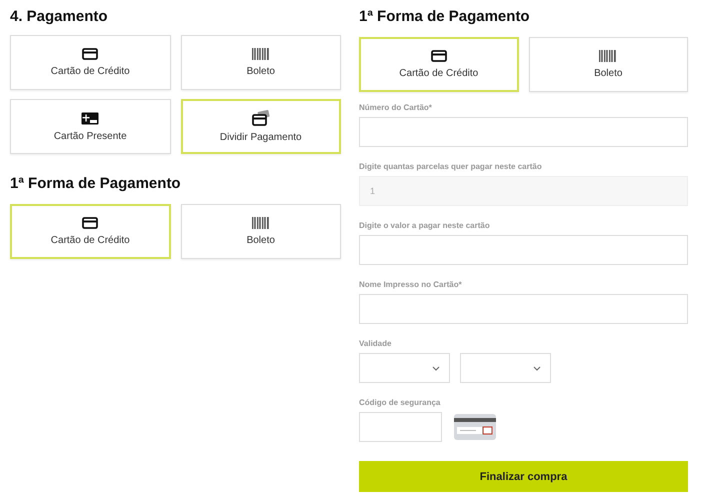 The width and height of the screenshot is (711, 500). What do you see at coordinates (396, 108) in the screenshot?
I see `field-label: Número do Cartão*` at bounding box center [396, 108].